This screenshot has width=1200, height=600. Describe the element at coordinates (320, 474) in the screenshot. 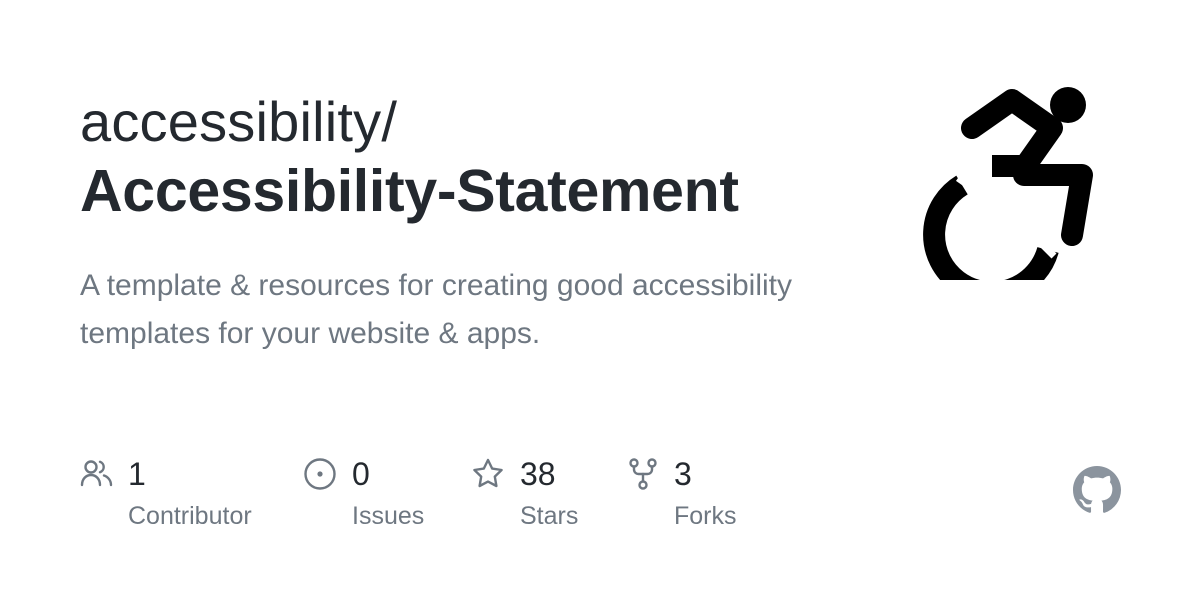

I see `issue-opened-icon` at that location.